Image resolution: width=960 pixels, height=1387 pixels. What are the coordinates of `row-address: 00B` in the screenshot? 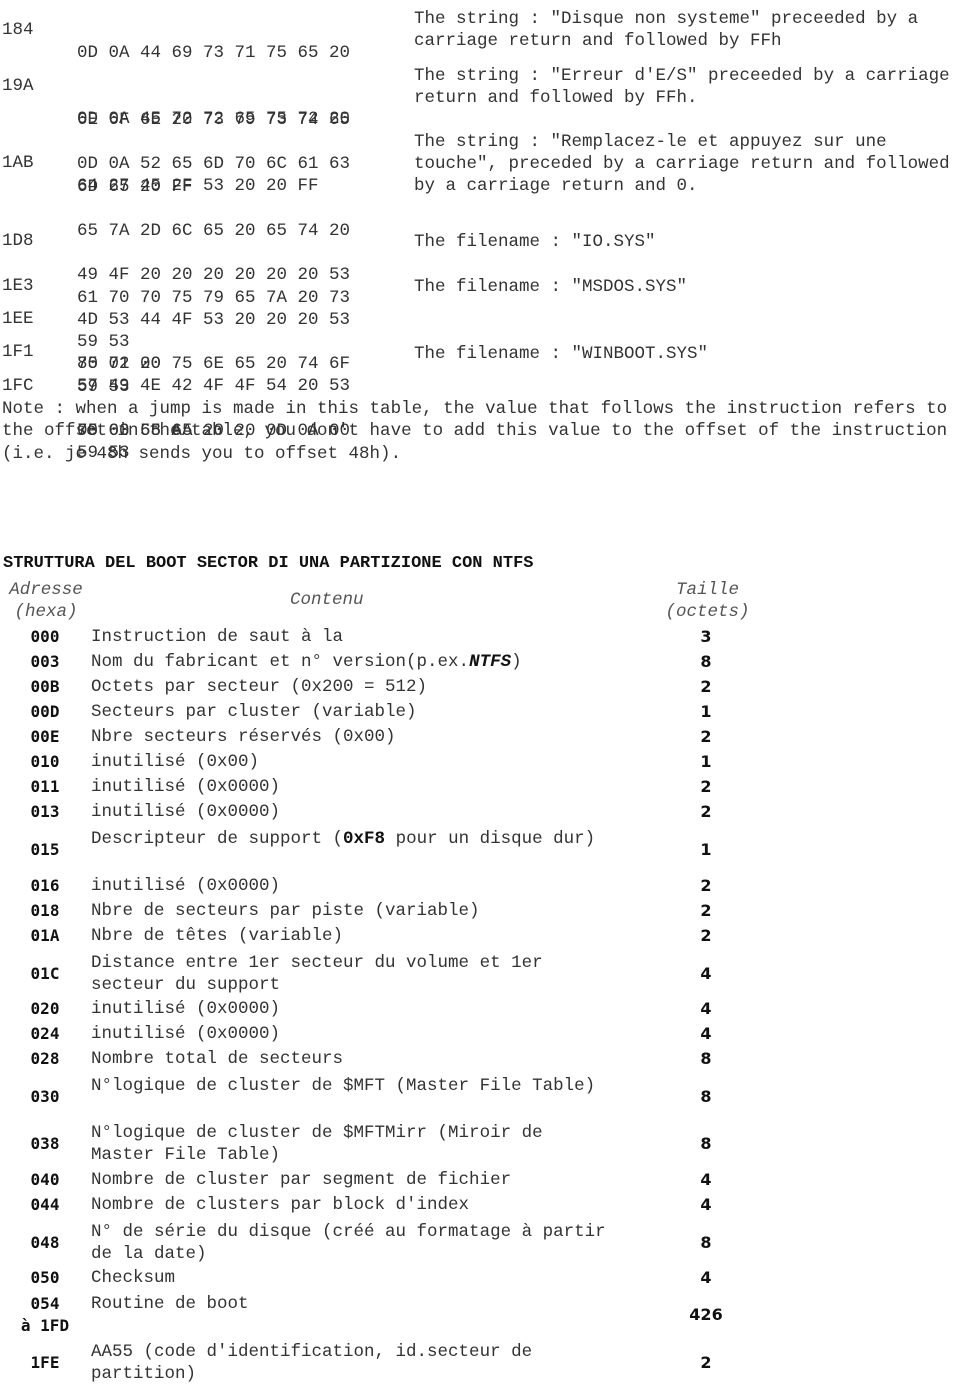 It's located at (45, 686).